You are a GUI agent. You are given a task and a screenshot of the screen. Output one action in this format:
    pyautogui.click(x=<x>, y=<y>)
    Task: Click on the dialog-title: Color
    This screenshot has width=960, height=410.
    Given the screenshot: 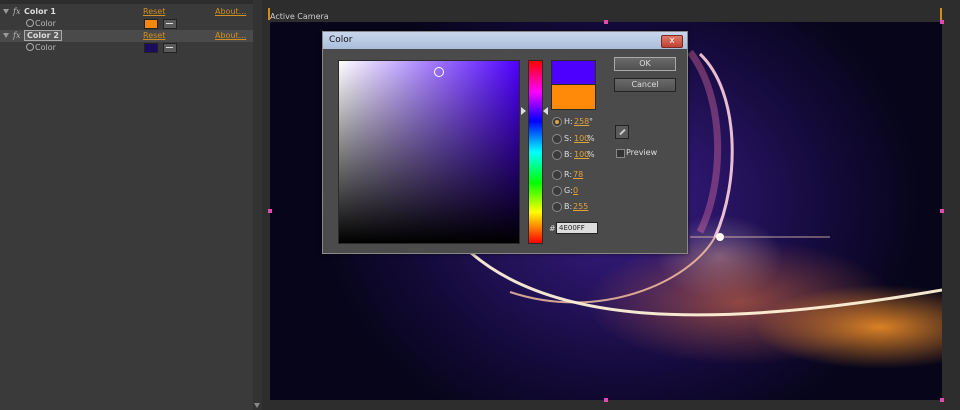 What is the action you would take?
    pyautogui.click(x=341, y=40)
    